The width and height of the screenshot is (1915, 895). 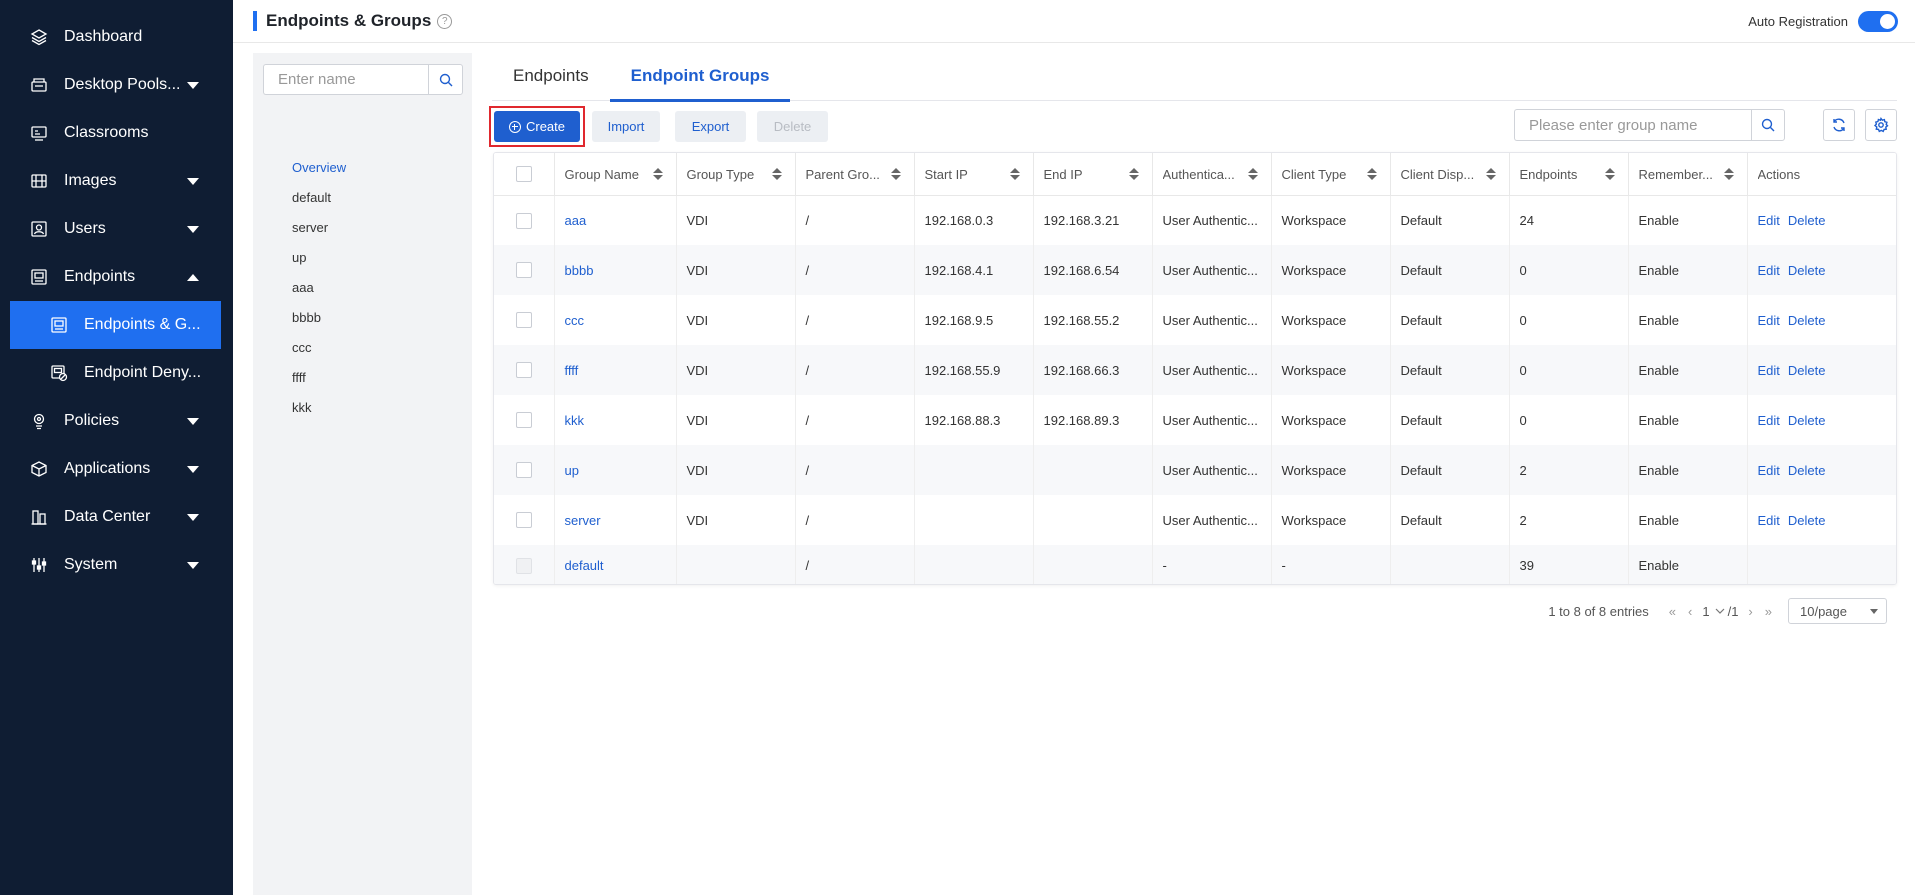 I want to click on nav-applications: Applications, so click(x=116, y=469).